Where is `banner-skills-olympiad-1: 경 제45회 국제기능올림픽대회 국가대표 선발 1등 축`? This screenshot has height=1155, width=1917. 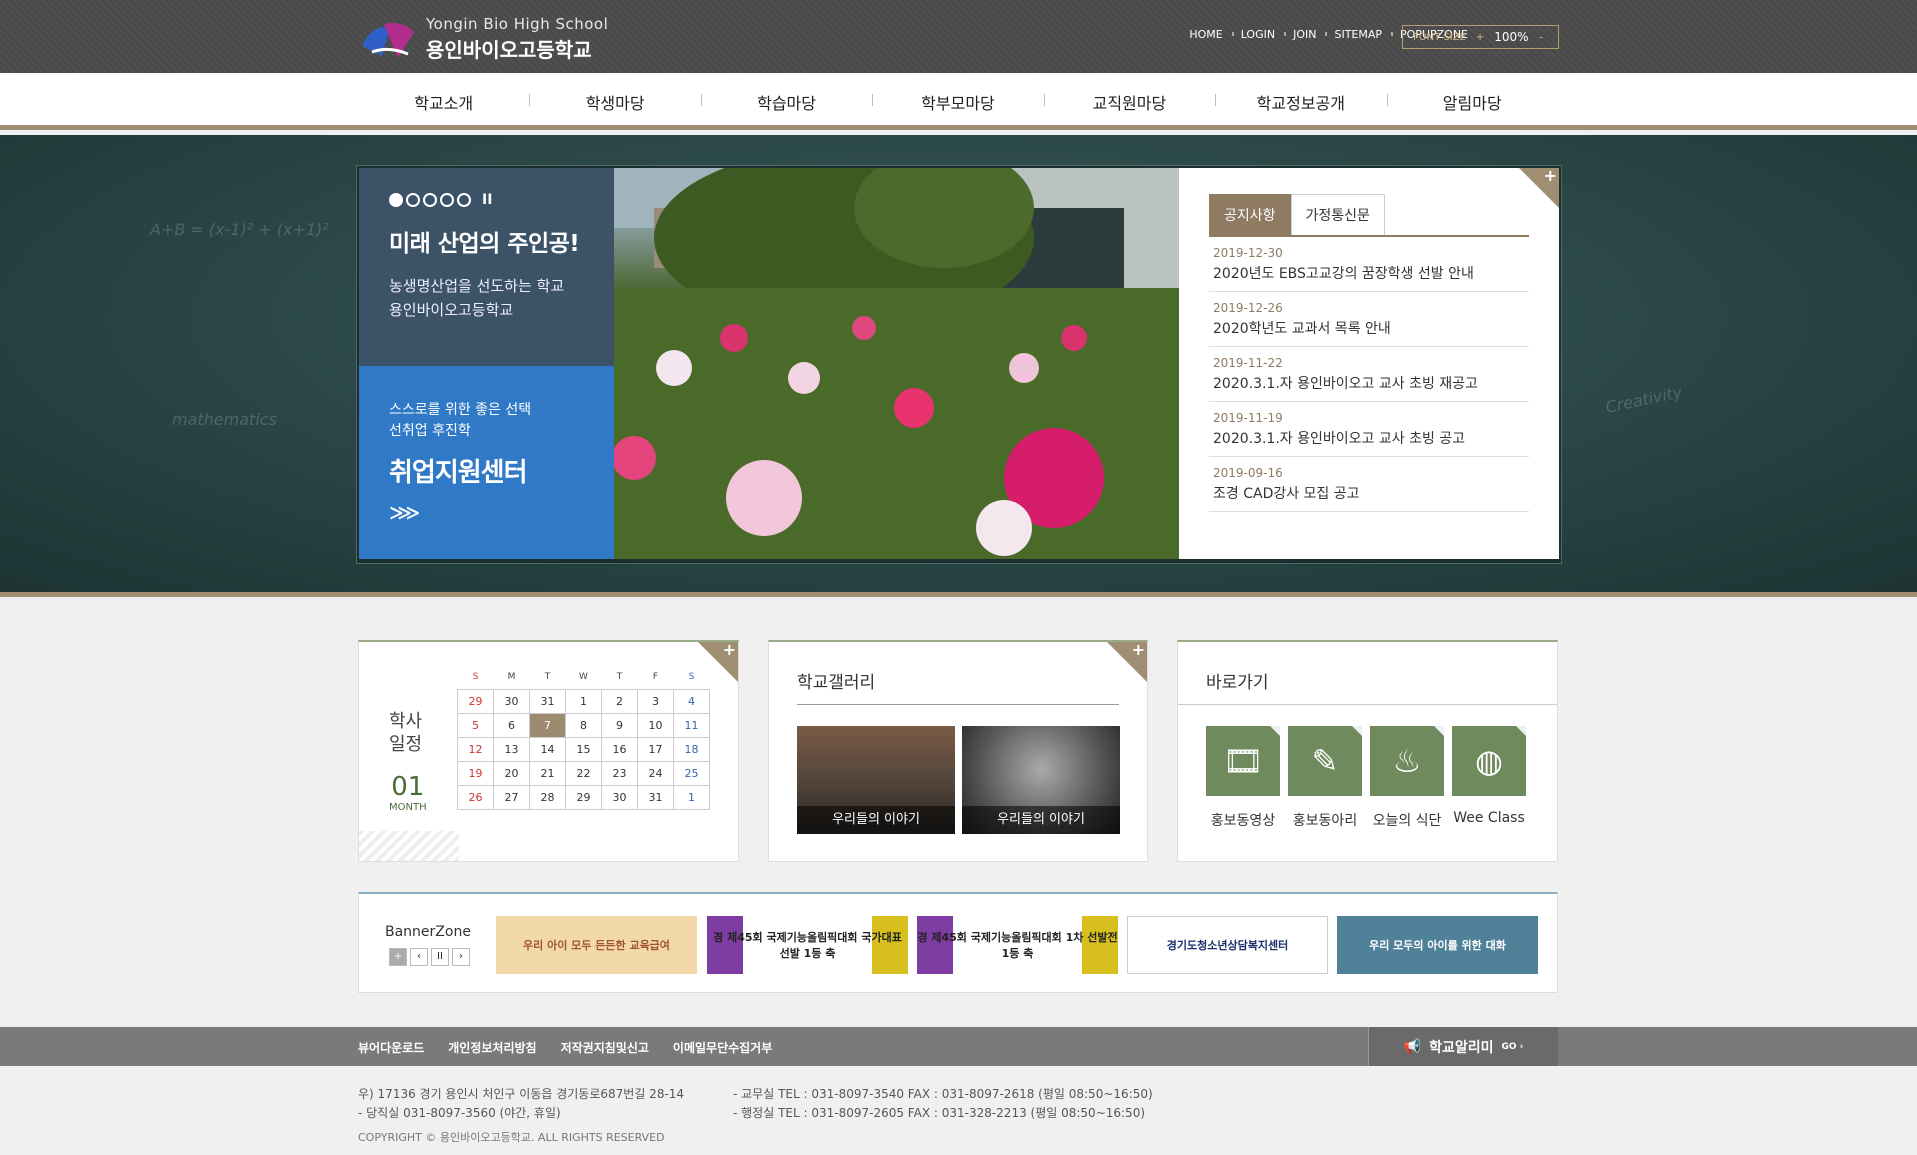 banner-skills-olympiad-1: 경 제45회 국제기능올림픽대회 국가대표 선발 1등 축 is located at coordinates (807, 945).